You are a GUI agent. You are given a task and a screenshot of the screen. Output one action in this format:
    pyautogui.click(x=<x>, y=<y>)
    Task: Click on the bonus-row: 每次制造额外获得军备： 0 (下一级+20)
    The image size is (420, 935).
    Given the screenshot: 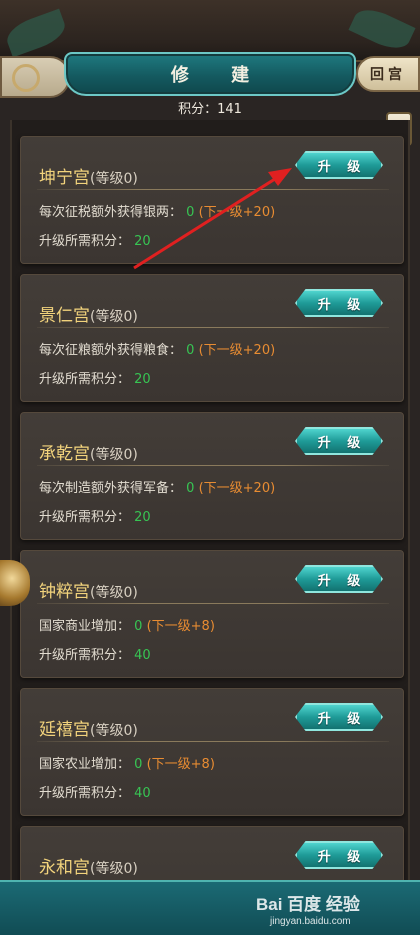 What is the action you would take?
    pyautogui.click(x=157, y=488)
    